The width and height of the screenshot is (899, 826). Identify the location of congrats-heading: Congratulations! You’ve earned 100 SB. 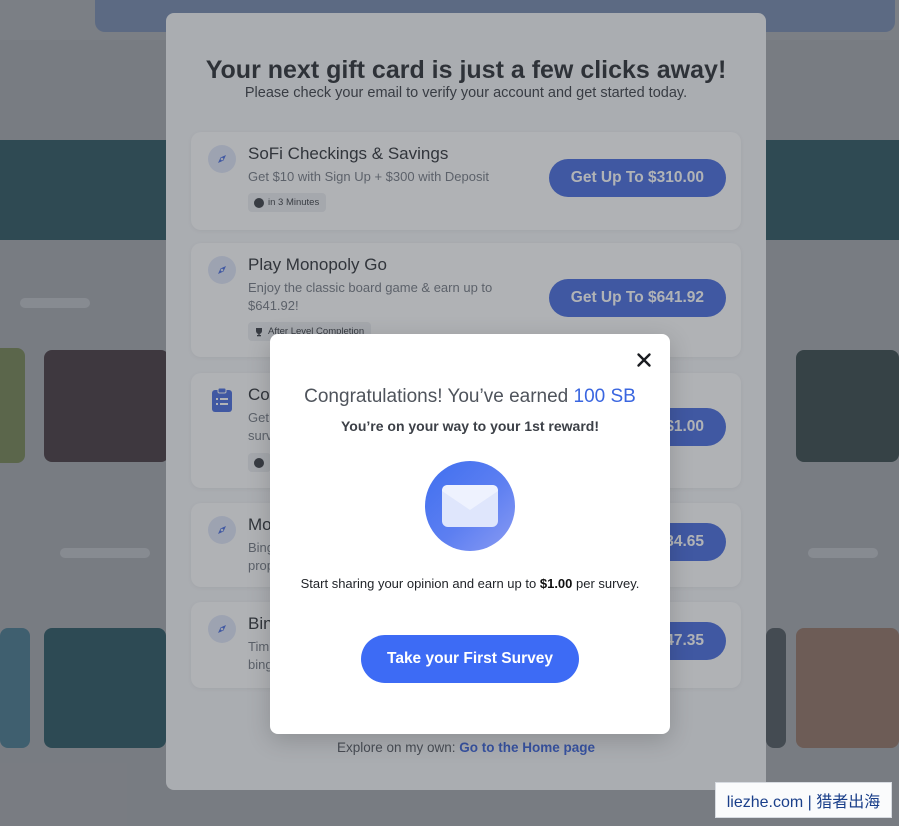
(470, 397).